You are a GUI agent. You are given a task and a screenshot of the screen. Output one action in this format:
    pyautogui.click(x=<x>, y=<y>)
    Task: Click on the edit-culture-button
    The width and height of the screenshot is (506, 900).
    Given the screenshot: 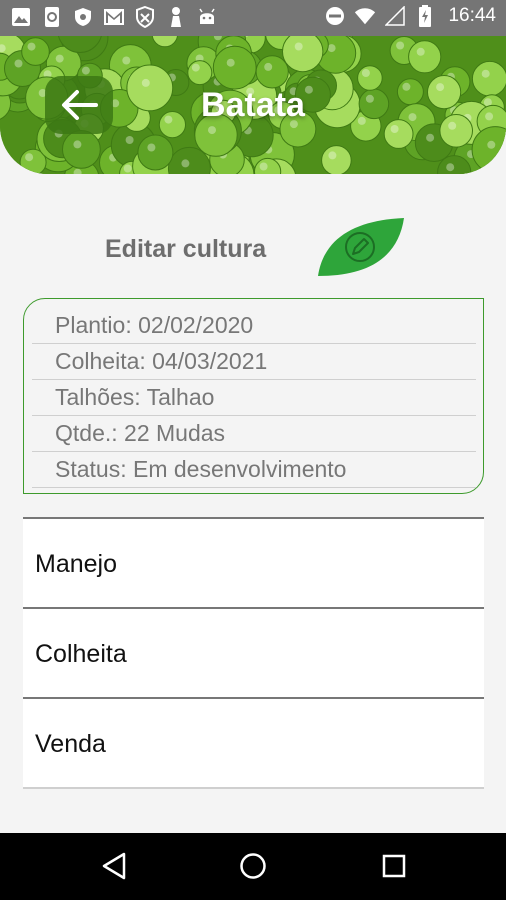 What is the action you would take?
    pyautogui.click(x=361, y=247)
    